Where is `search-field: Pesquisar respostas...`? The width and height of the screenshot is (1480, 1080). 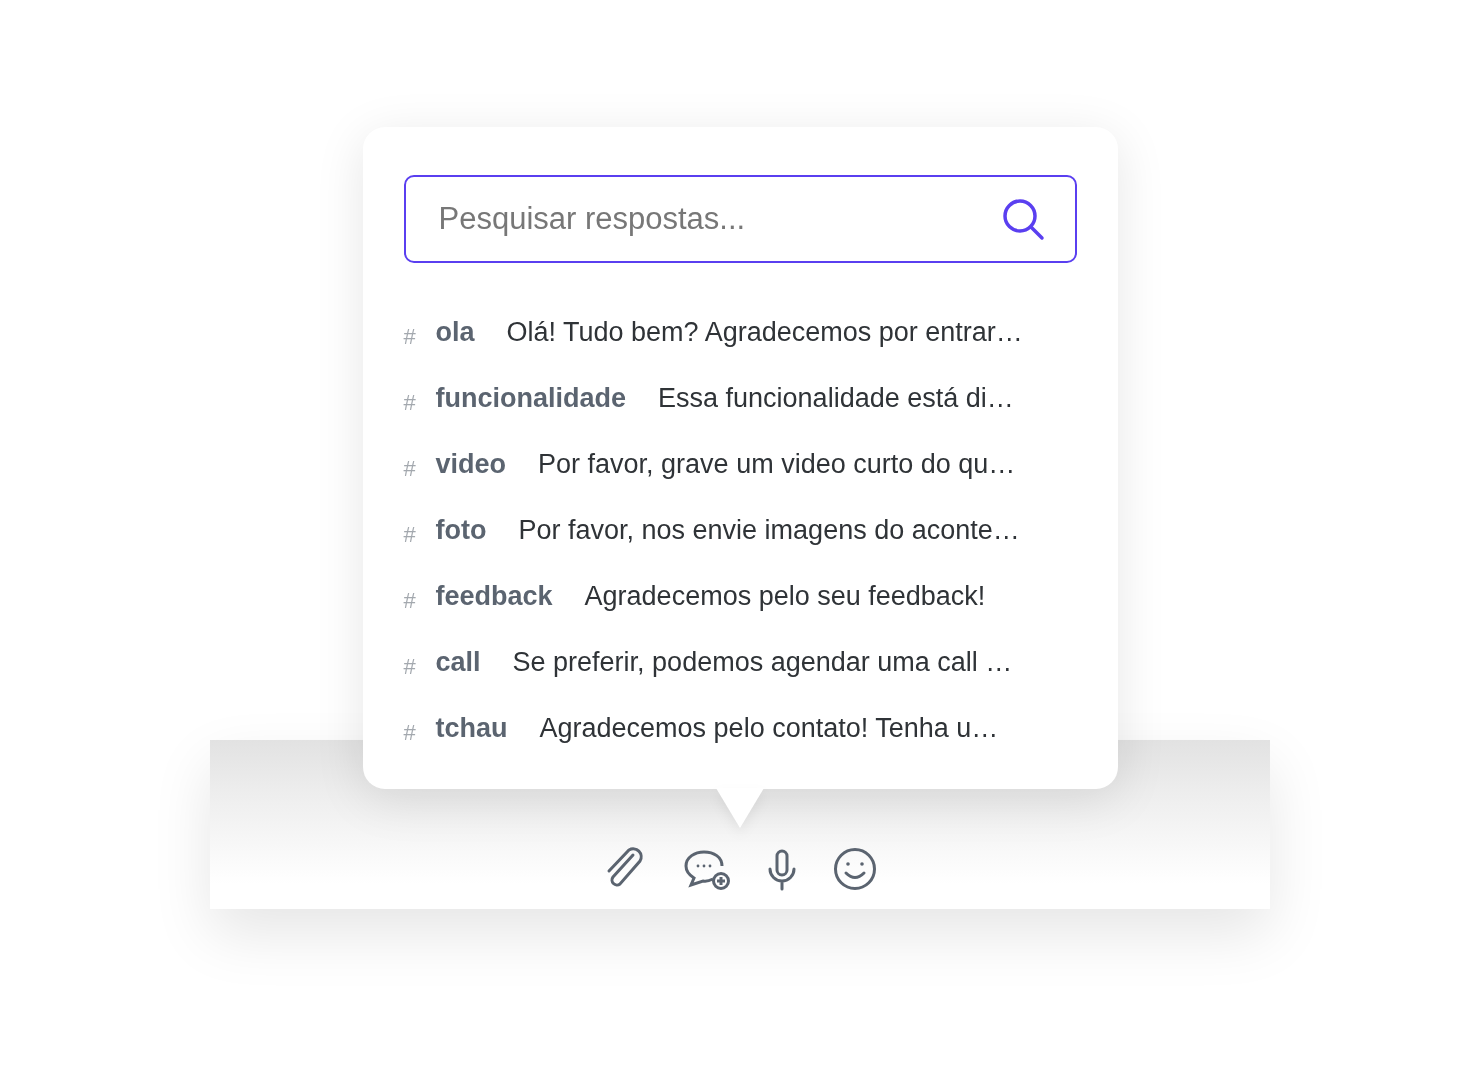 search-field: Pesquisar respostas... is located at coordinates (740, 219).